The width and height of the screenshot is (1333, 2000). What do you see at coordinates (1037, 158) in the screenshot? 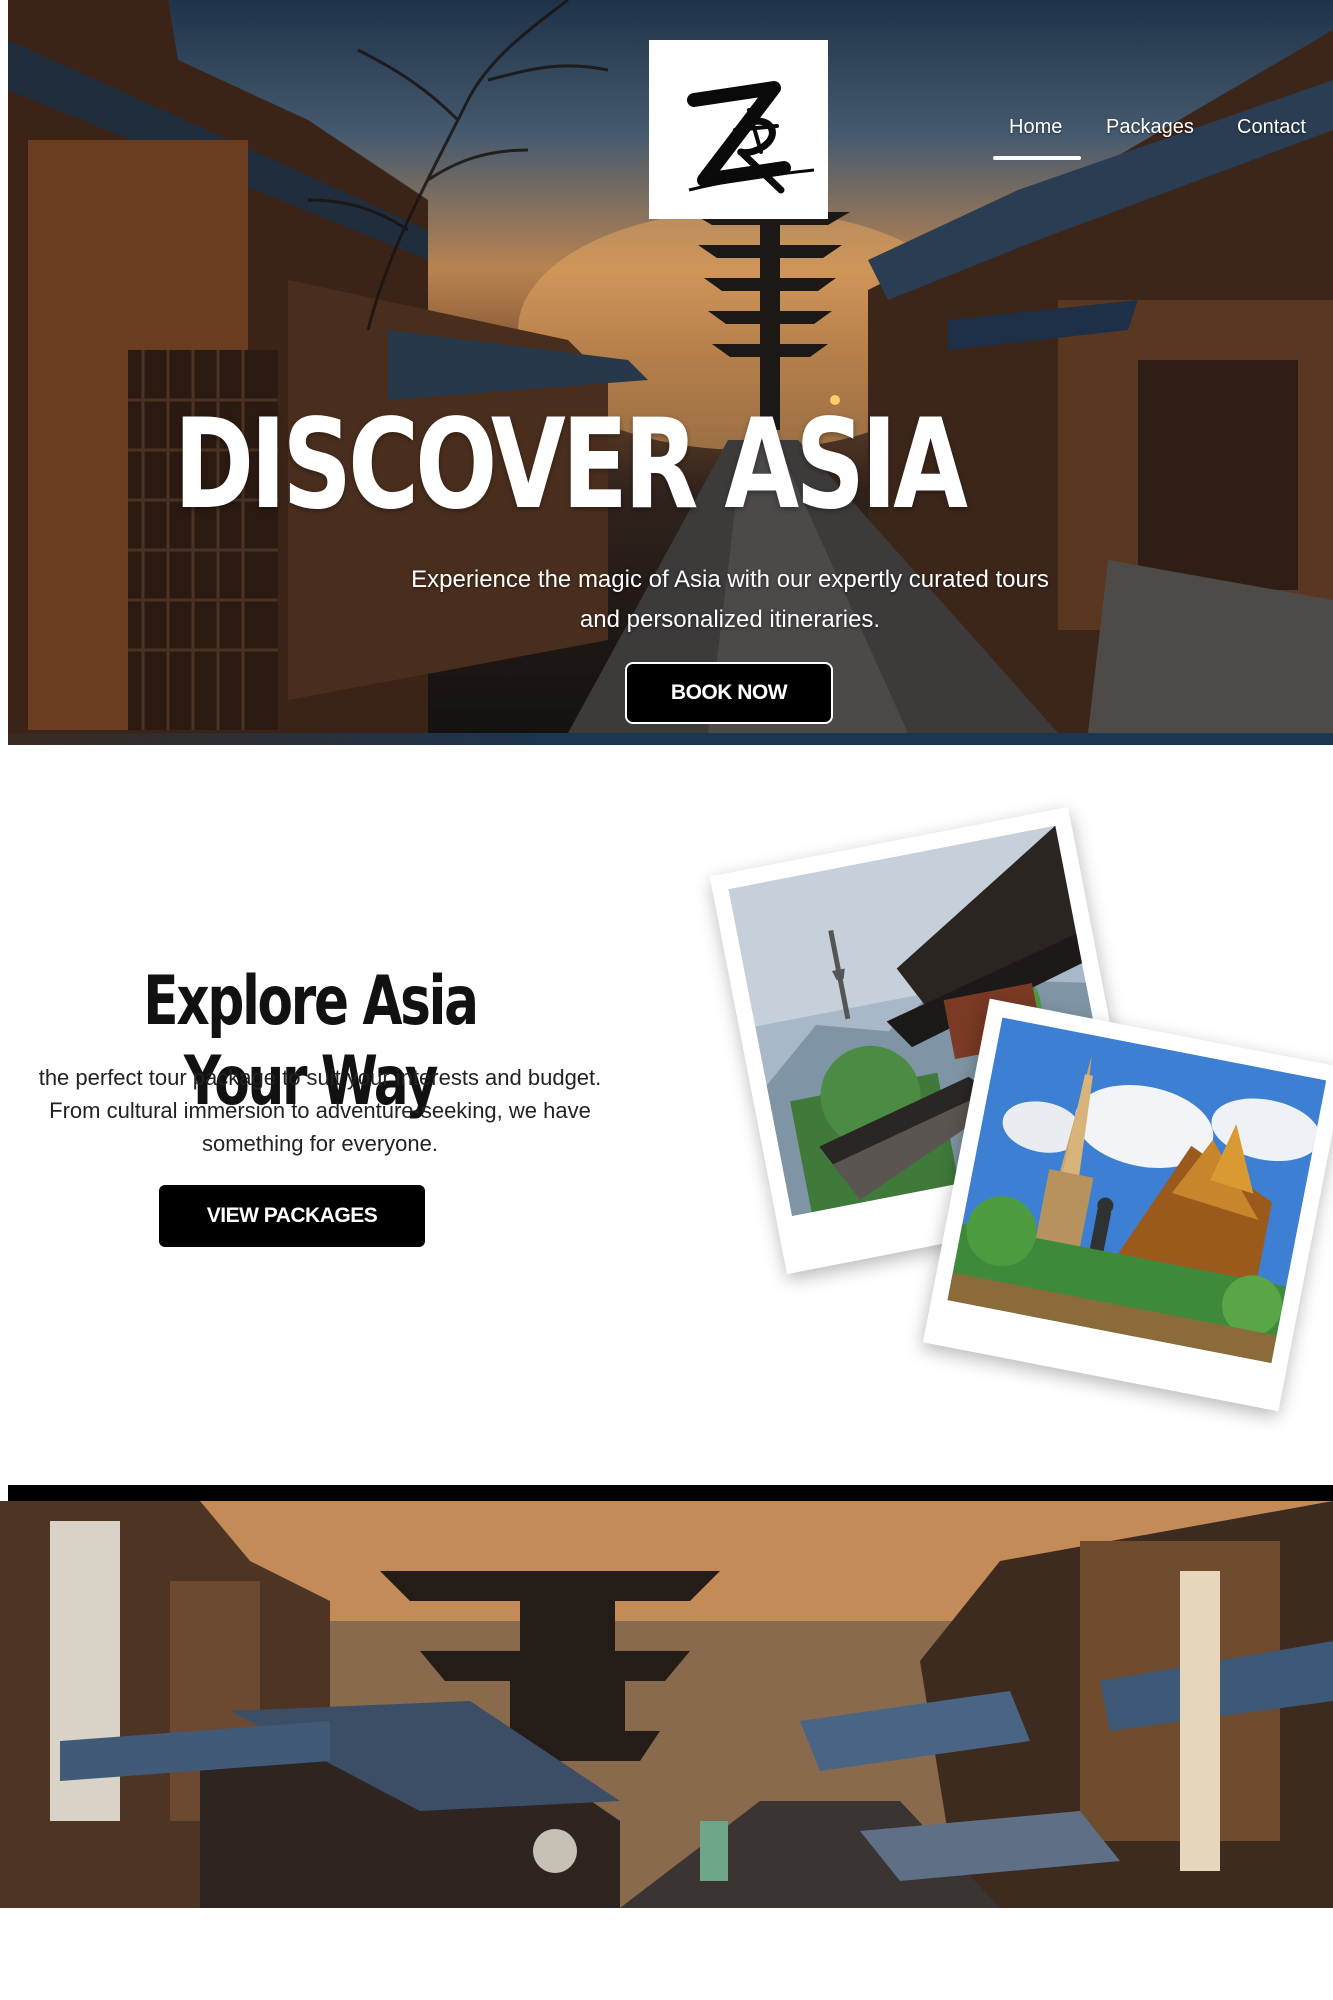
I see `nav-active-indicator` at bounding box center [1037, 158].